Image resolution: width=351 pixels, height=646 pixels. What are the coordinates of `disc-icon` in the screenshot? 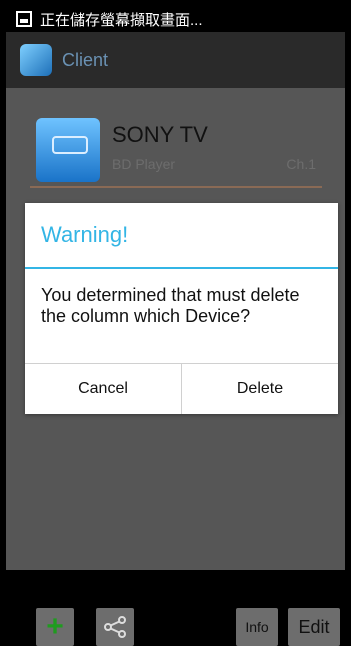 It's located at (70, 145).